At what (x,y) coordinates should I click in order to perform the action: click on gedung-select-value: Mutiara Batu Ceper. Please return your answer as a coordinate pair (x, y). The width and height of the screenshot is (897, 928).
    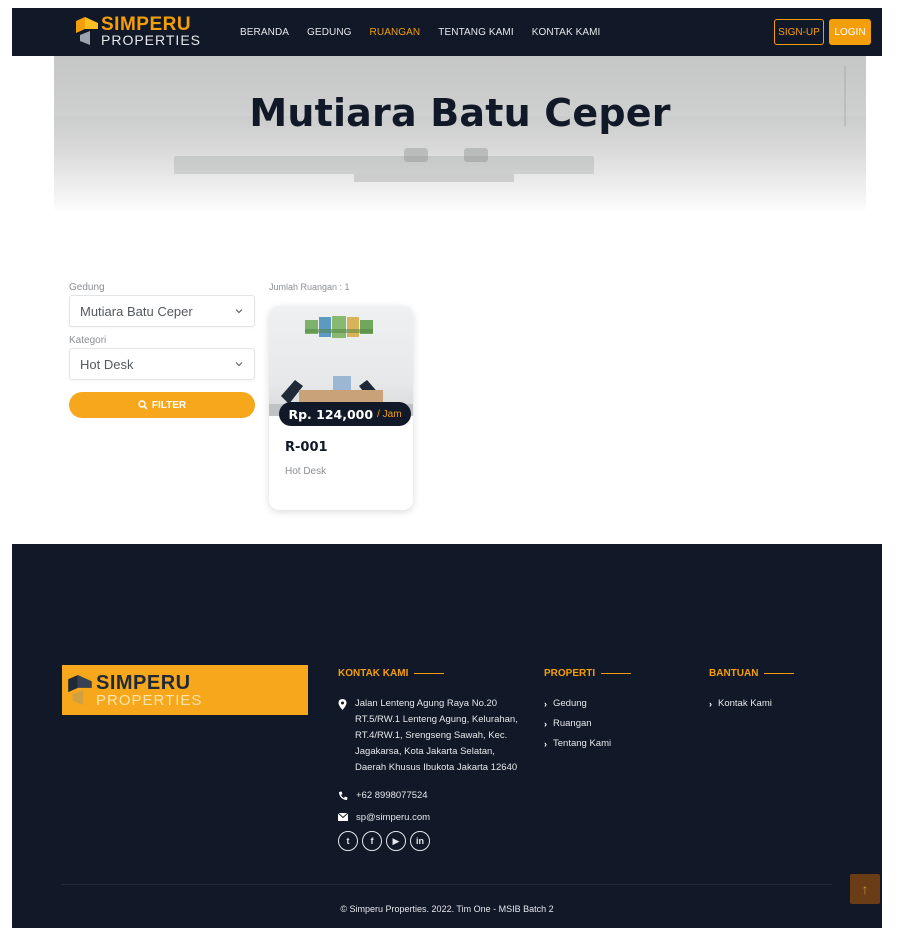
    Looking at the image, I should click on (136, 311).